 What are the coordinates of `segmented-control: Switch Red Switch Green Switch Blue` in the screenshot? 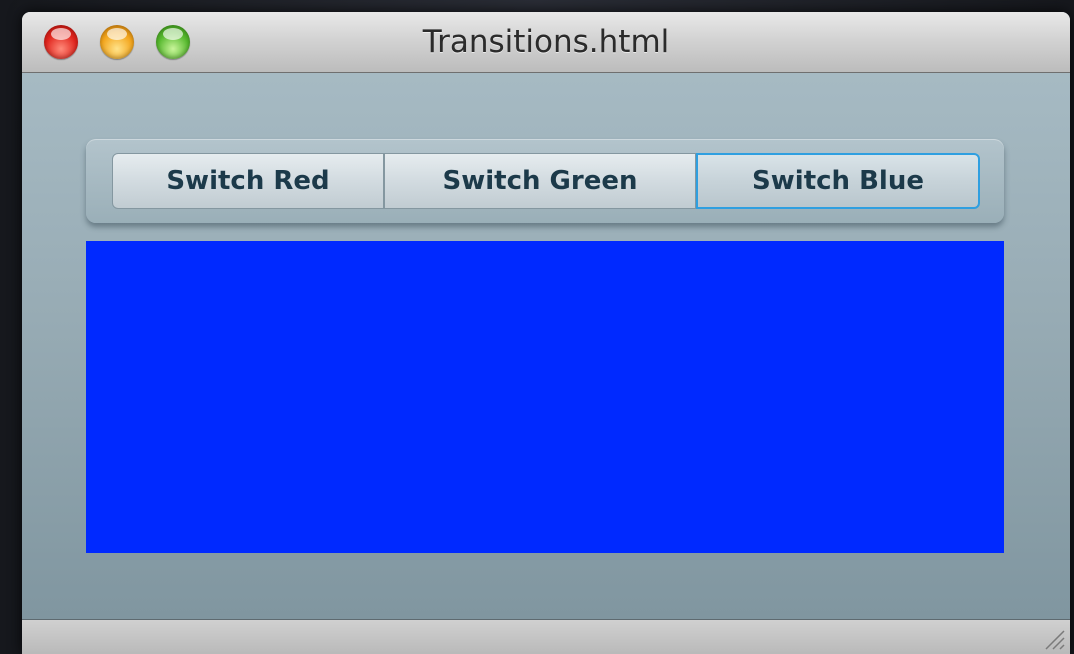 It's located at (545, 181).